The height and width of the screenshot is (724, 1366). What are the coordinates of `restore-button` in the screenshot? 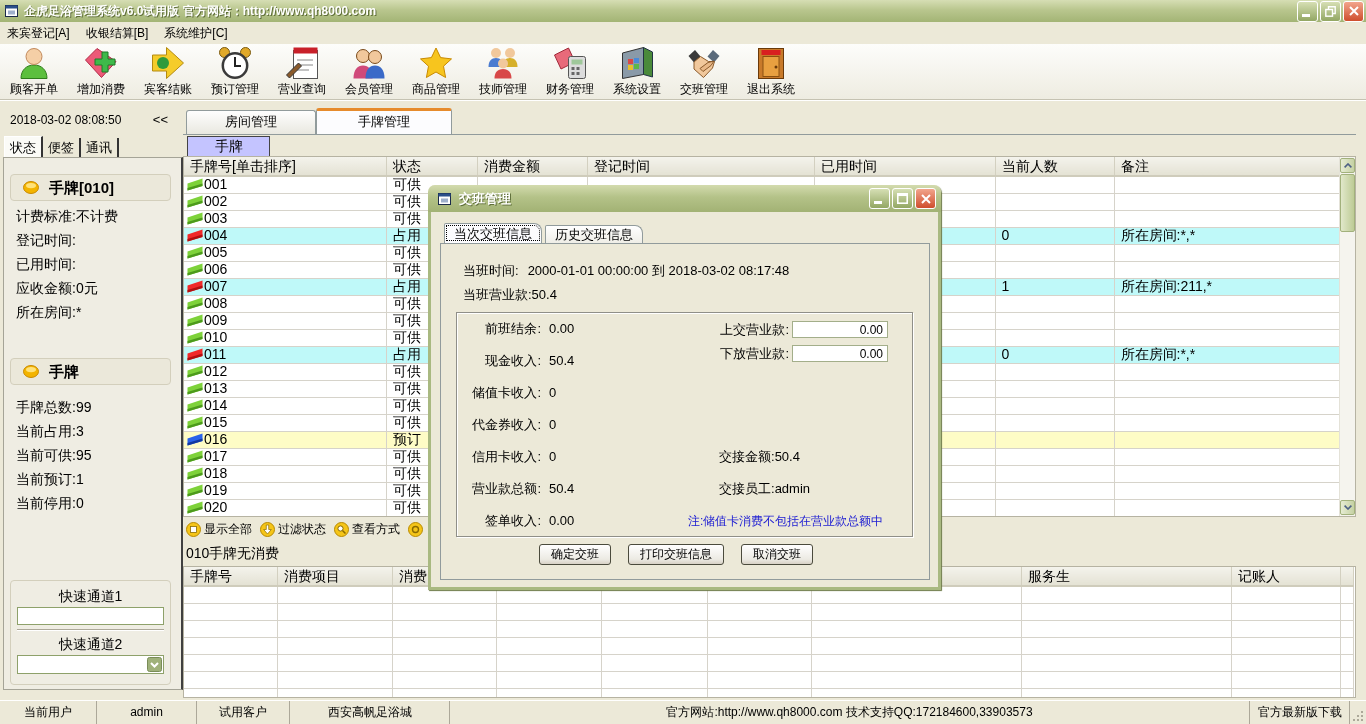 It's located at (1330, 11).